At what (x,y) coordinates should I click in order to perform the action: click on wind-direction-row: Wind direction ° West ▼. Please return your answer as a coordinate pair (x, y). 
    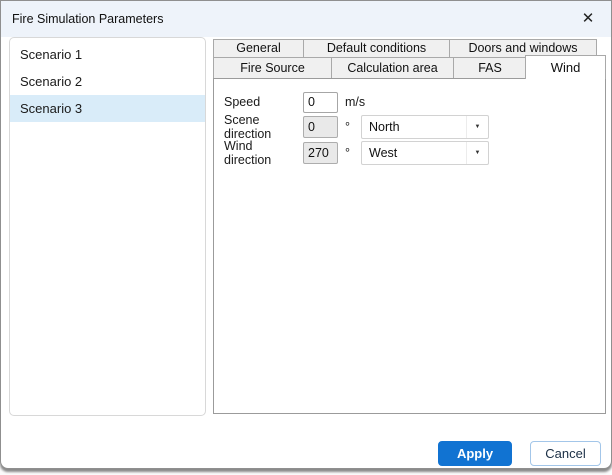
    Looking at the image, I should click on (356, 153).